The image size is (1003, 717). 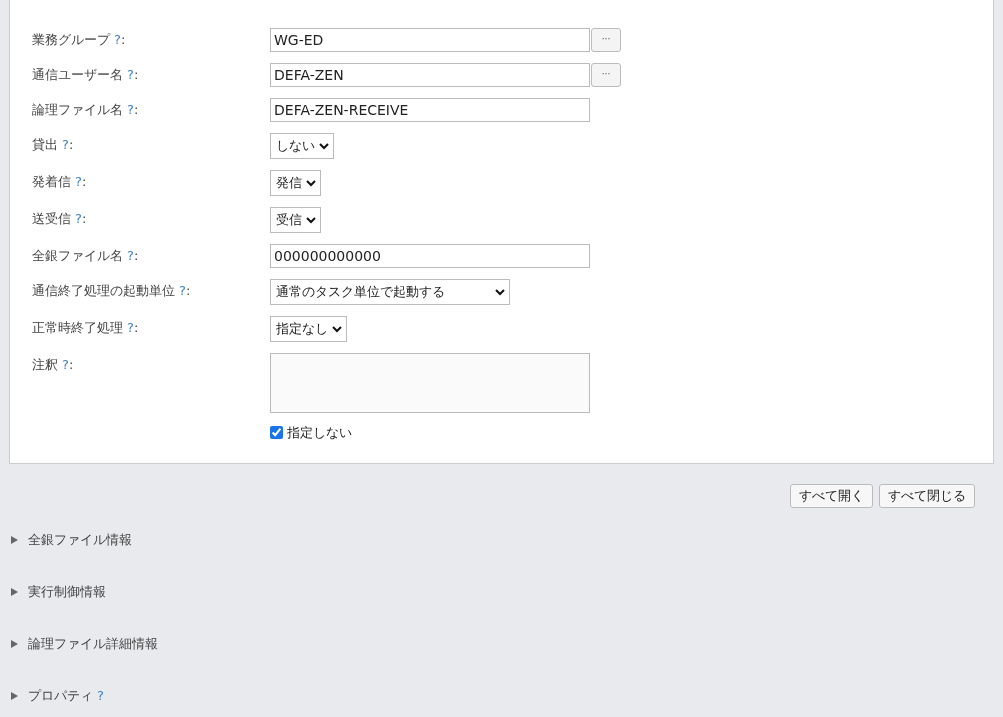 I want to click on toolbar-button: すべて閉じる, so click(x=927, y=495).